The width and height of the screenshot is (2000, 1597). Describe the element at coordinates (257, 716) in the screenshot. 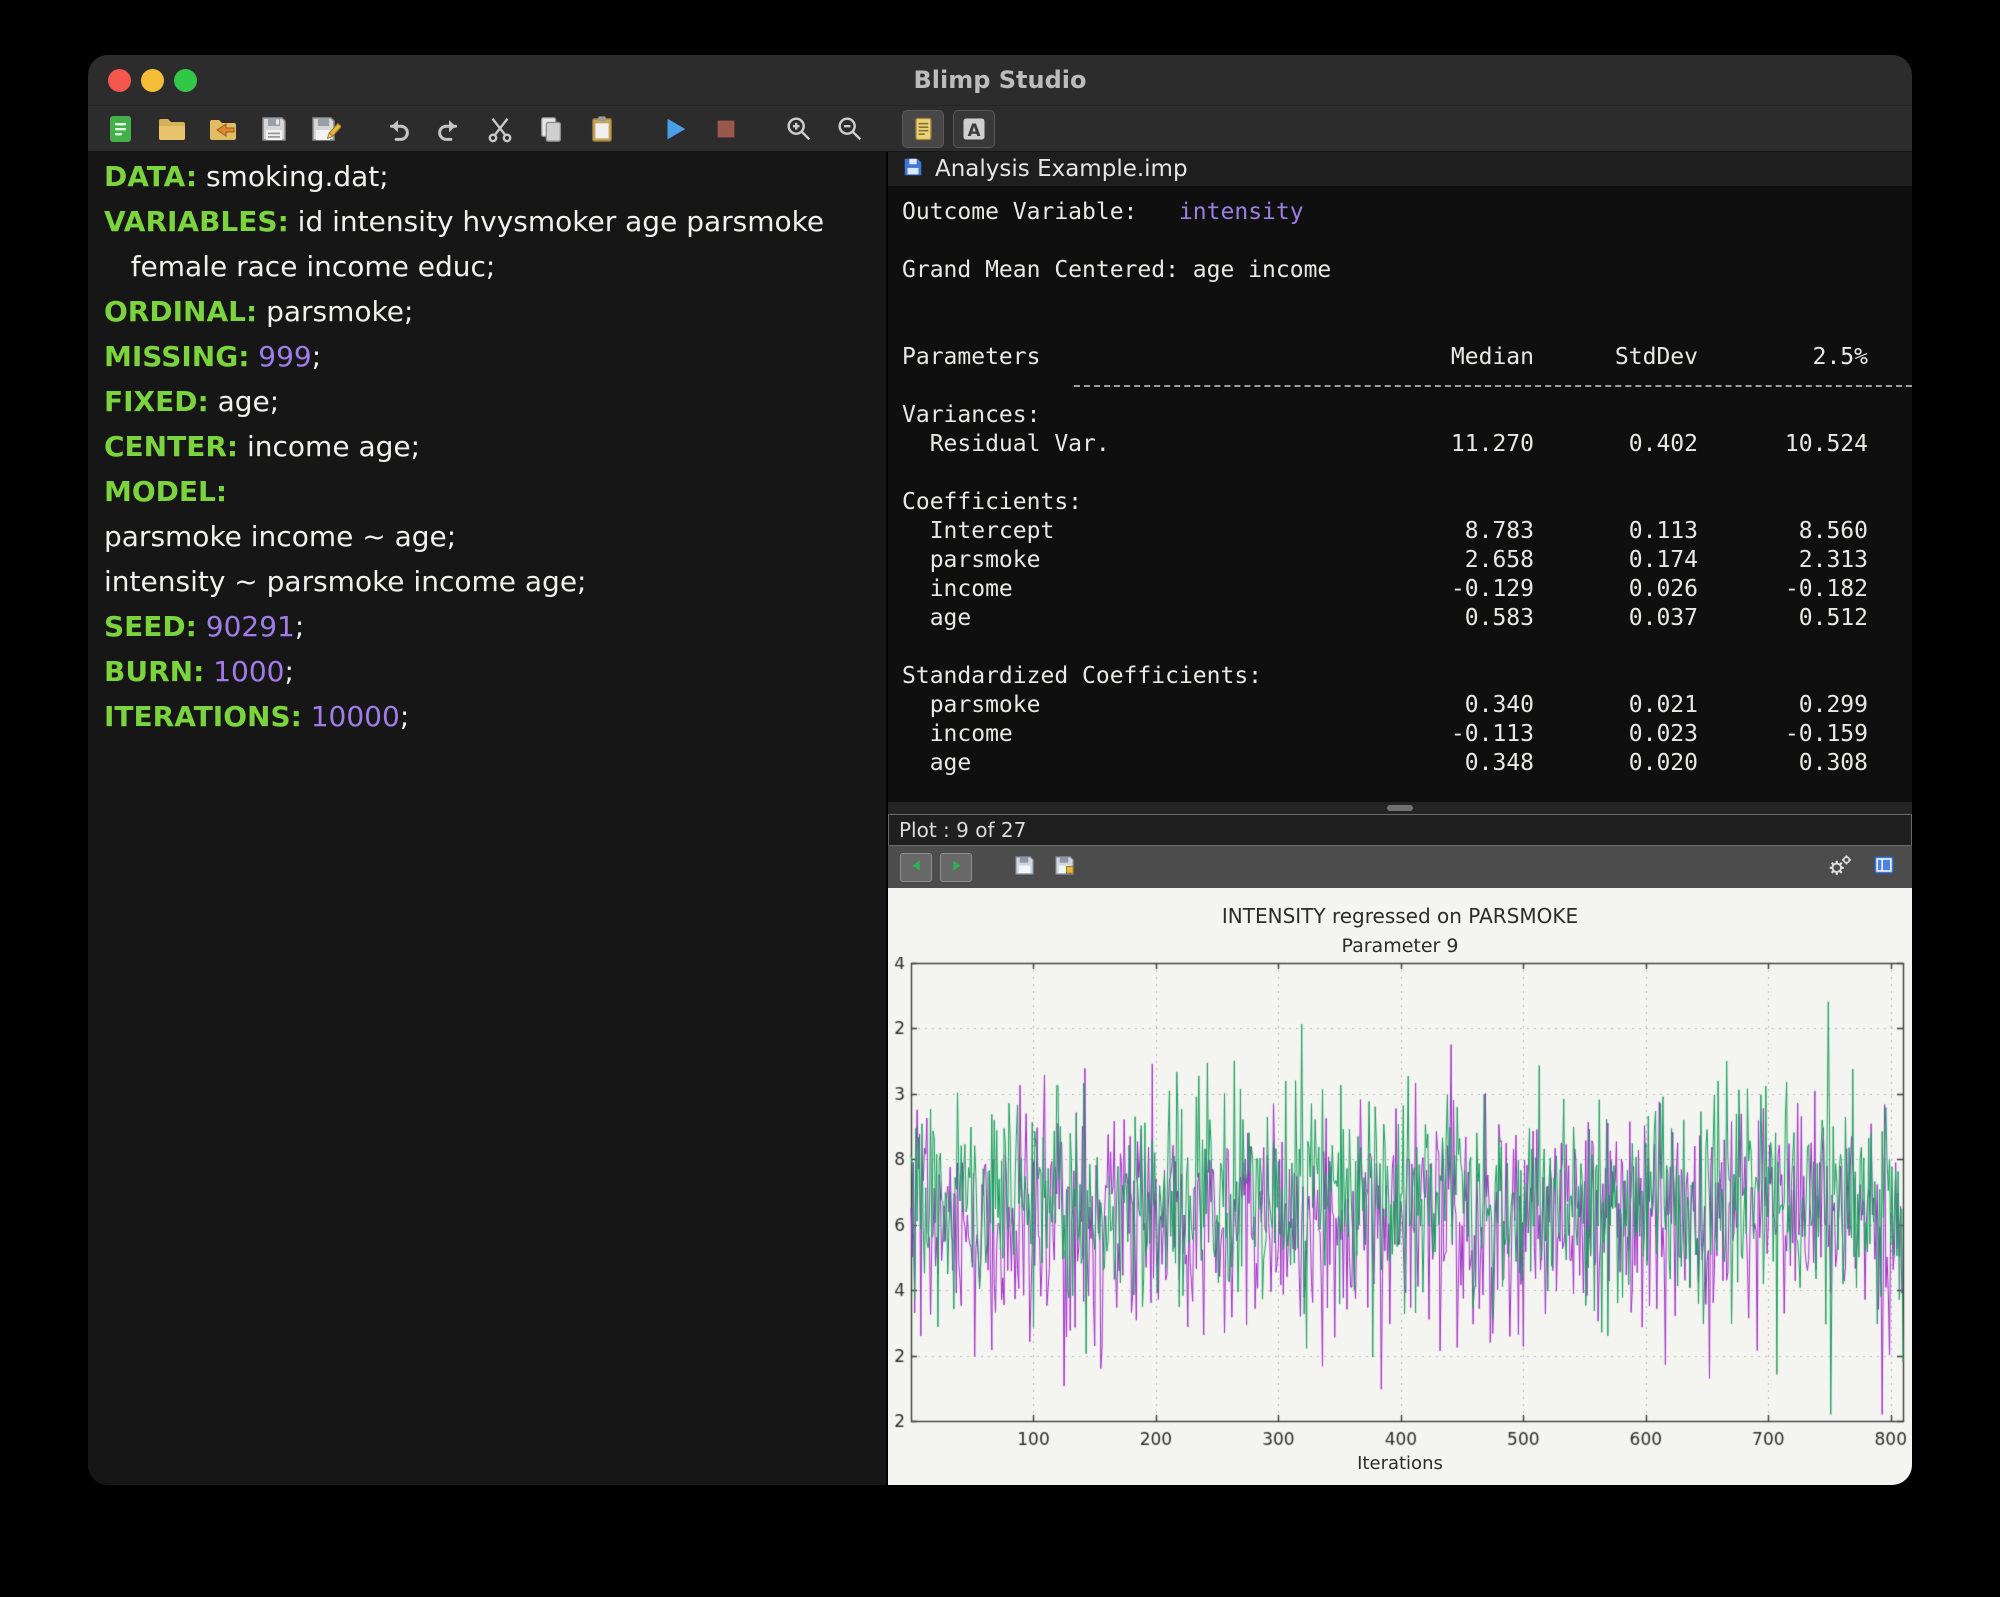

I see `code-line: ITERATIONS: 10000;` at that location.